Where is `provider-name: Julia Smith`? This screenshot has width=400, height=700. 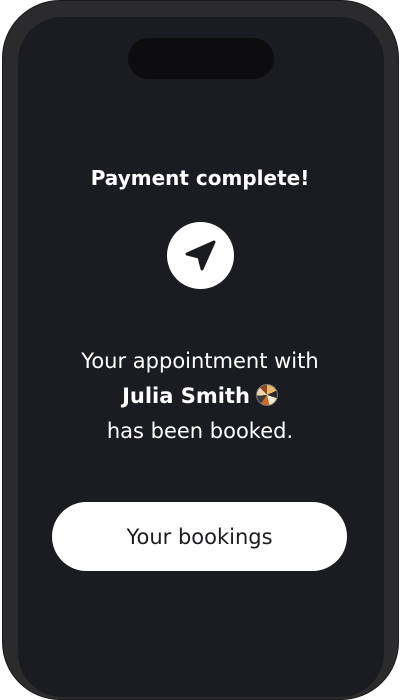
provider-name: Julia Smith is located at coordinates (186, 396).